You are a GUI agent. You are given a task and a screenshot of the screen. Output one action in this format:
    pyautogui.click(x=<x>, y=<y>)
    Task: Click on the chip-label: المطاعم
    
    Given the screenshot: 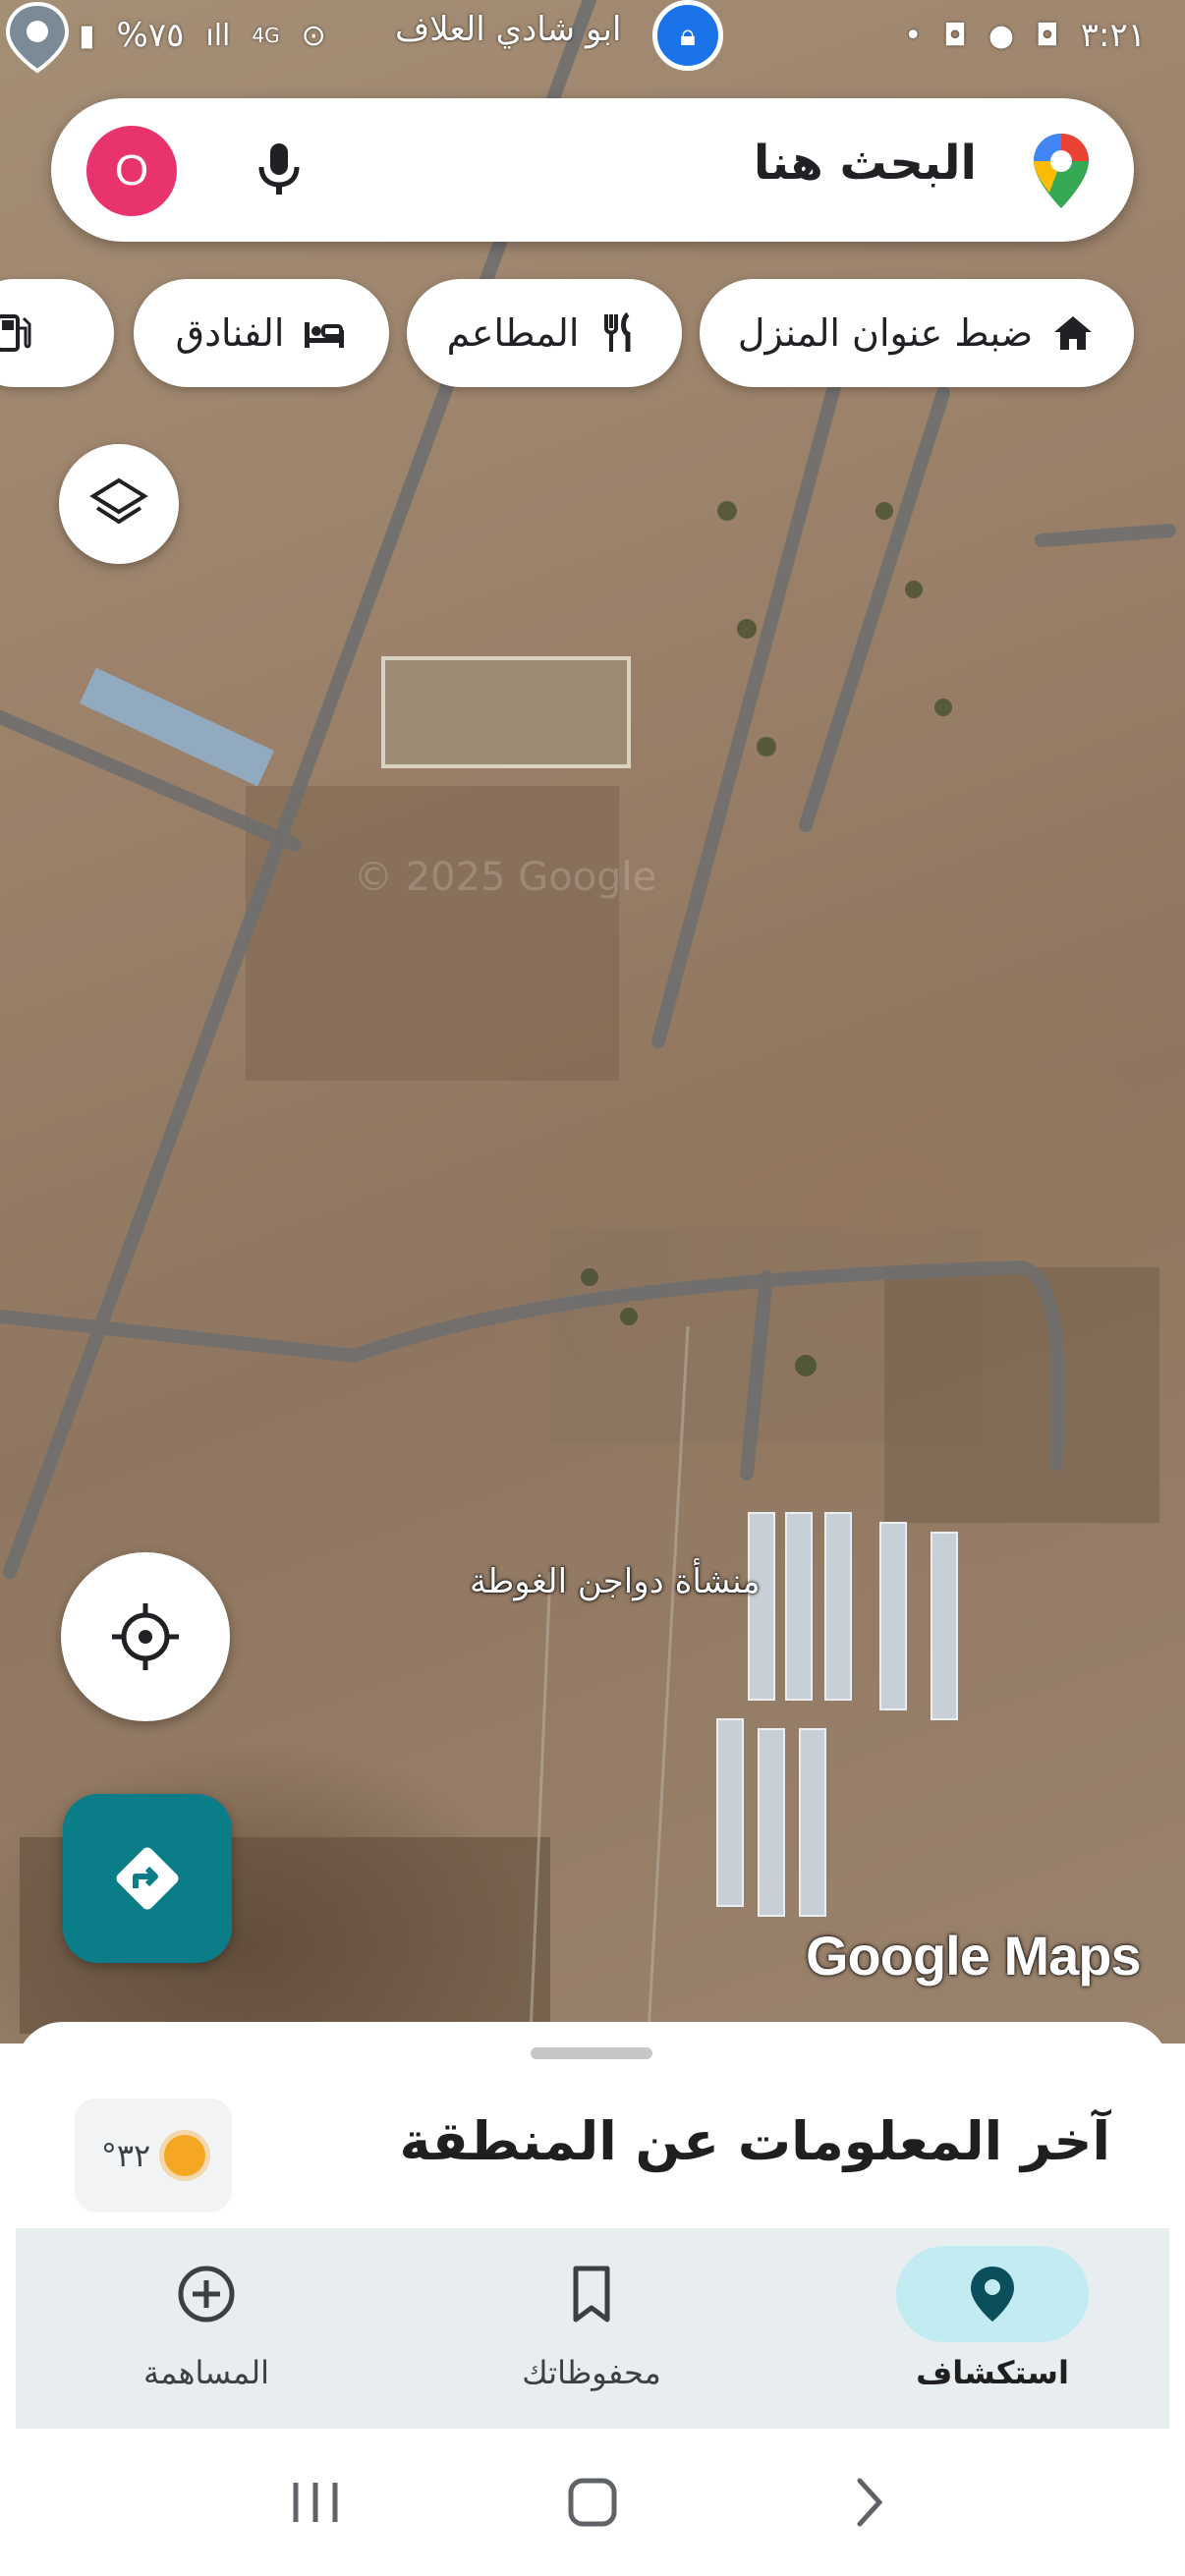 What is the action you would take?
    pyautogui.click(x=513, y=333)
    